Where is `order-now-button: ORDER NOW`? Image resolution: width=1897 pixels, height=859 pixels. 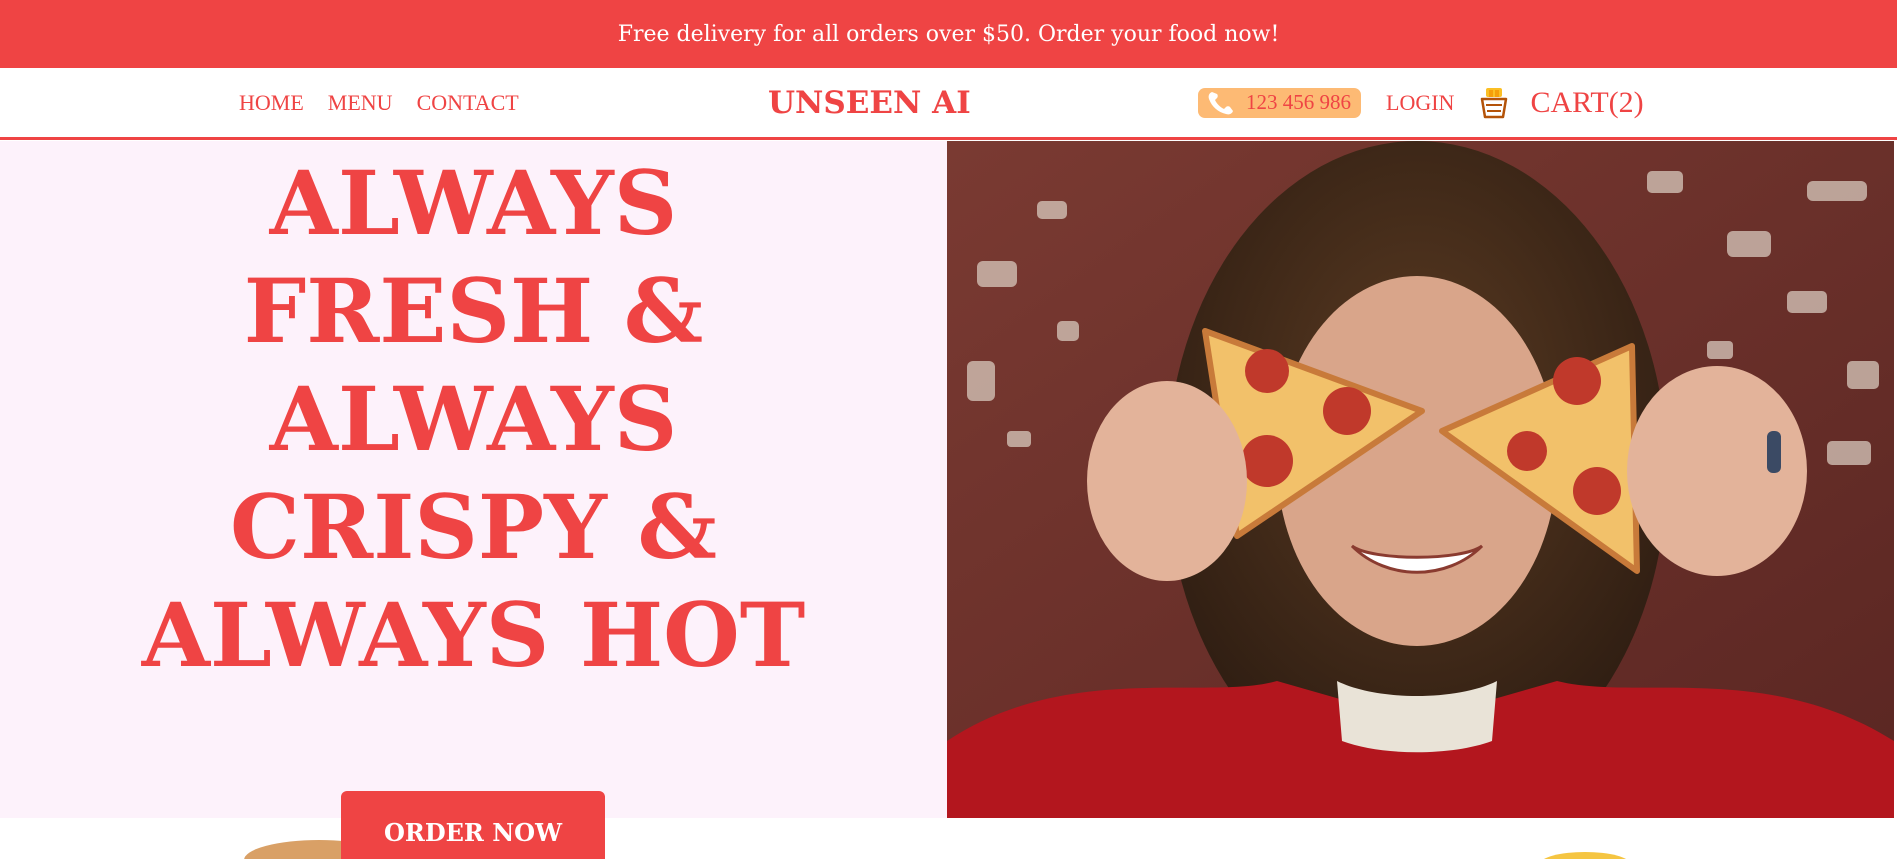
order-now-button: ORDER NOW is located at coordinates (473, 825).